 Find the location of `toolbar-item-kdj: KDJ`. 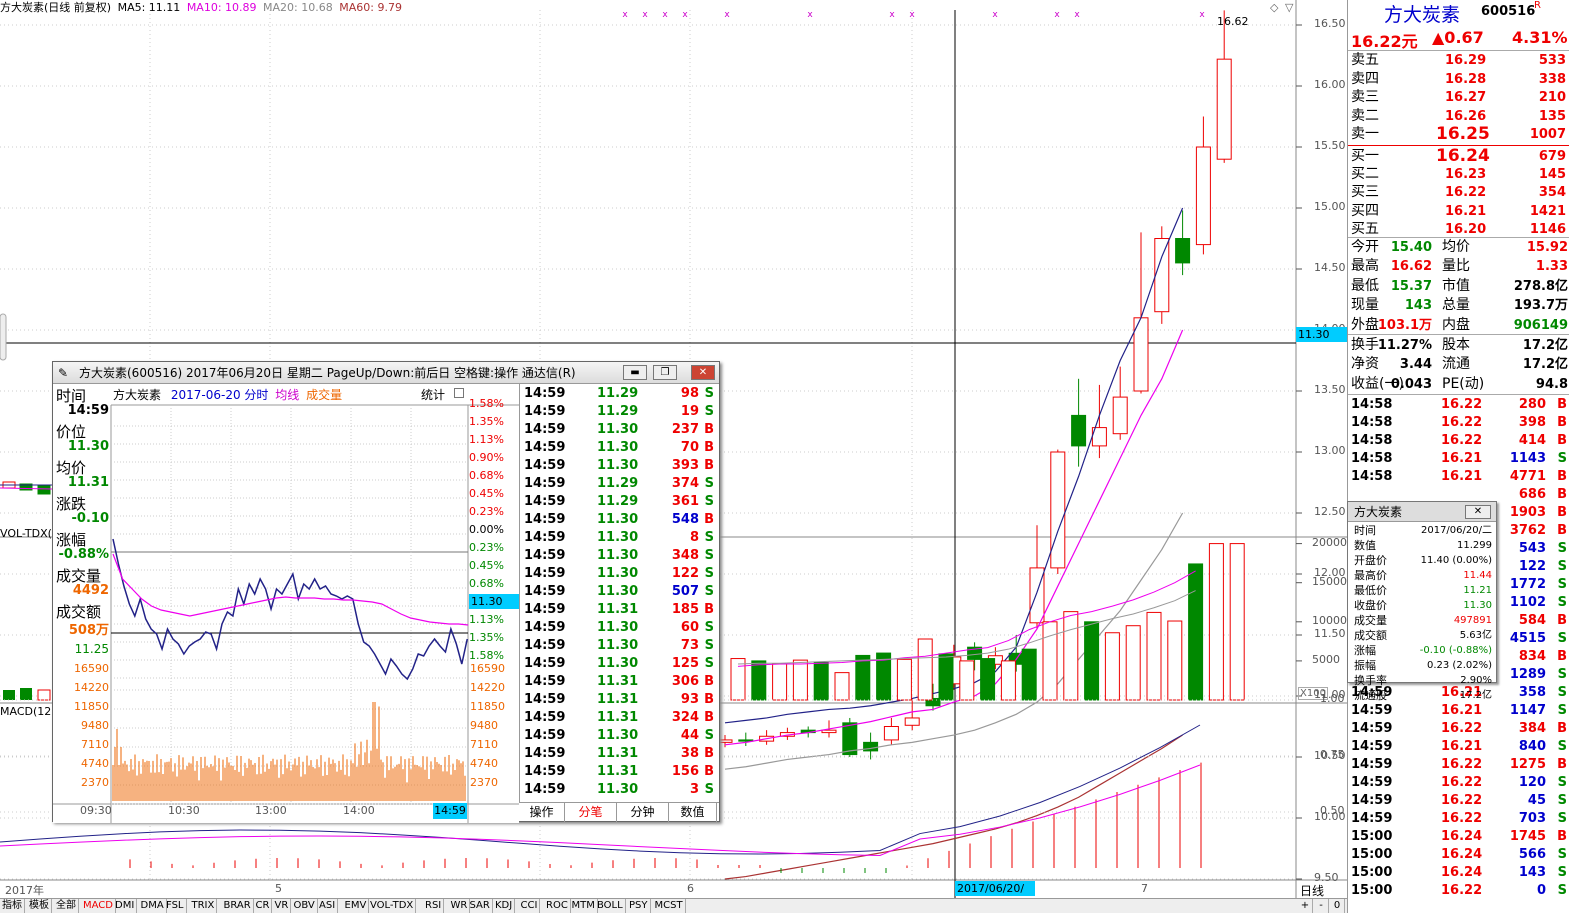

toolbar-item-kdj: KDJ is located at coordinates (504, 906).